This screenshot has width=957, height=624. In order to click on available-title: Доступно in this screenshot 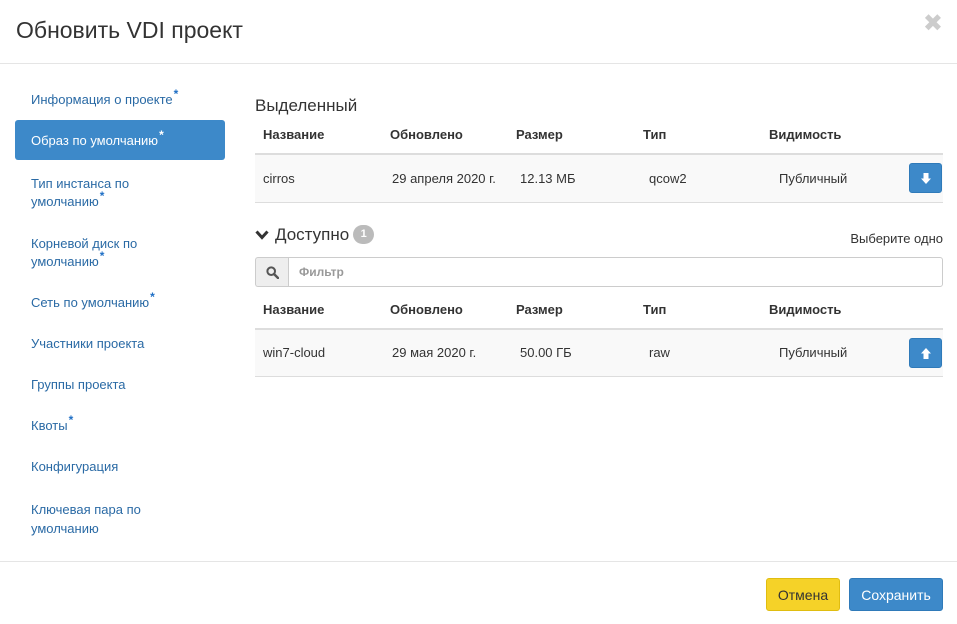, I will do `click(312, 234)`.